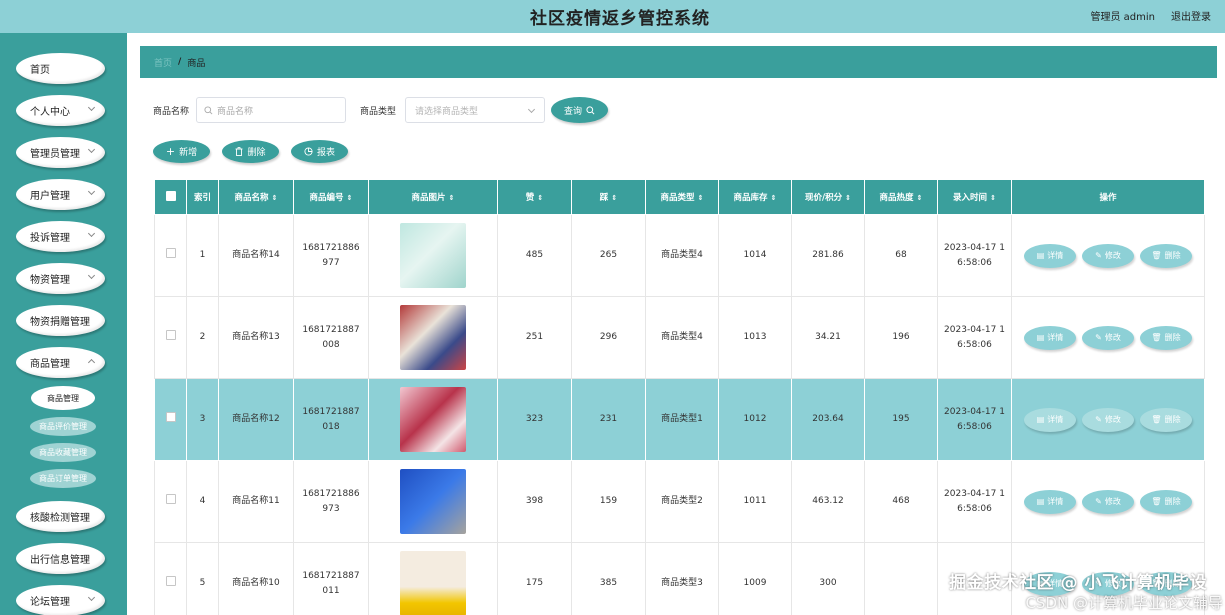 The height and width of the screenshot is (615, 1225). Describe the element at coordinates (63, 478) in the screenshot. I see `sidebar-subitem-product-orders: 商品订单管理` at that location.